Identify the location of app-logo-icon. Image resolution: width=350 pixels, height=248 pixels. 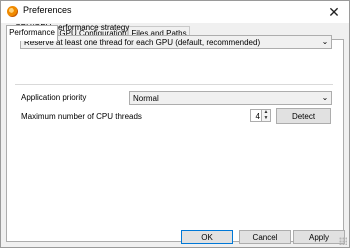
(12, 11).